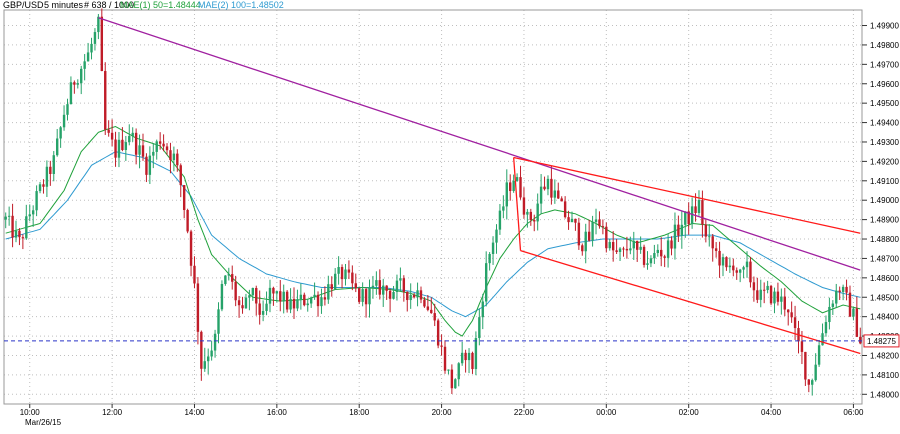 The image size is (900, 434). I want to click on x-tick-label: 00:00, so click(606, 412).